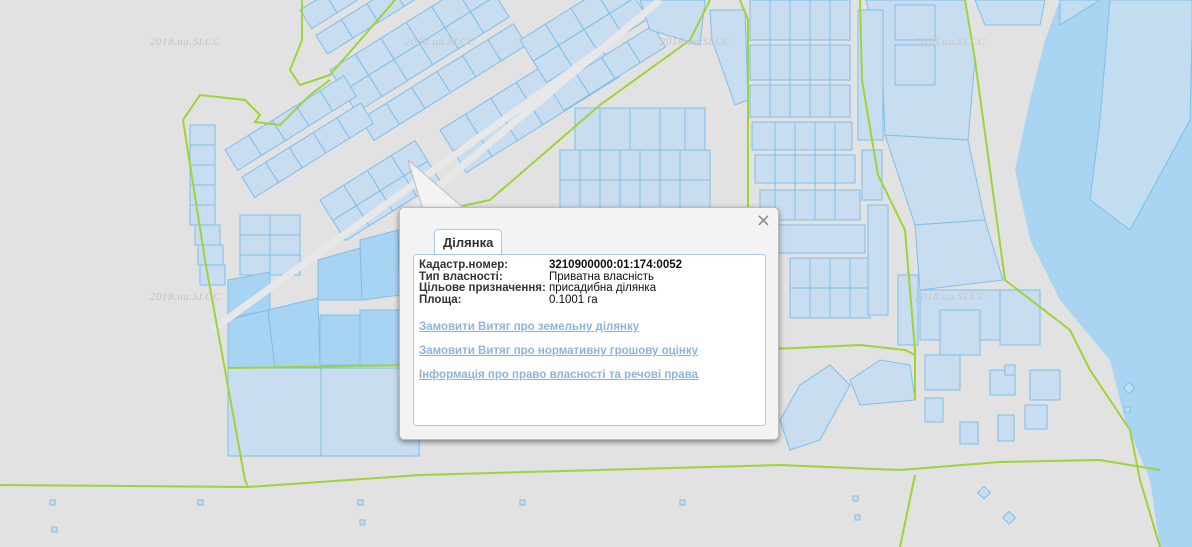  Describe the element at coordinates (482, 288) in the screenshot. I see `attr-label: Цільове призначення:` at that location.